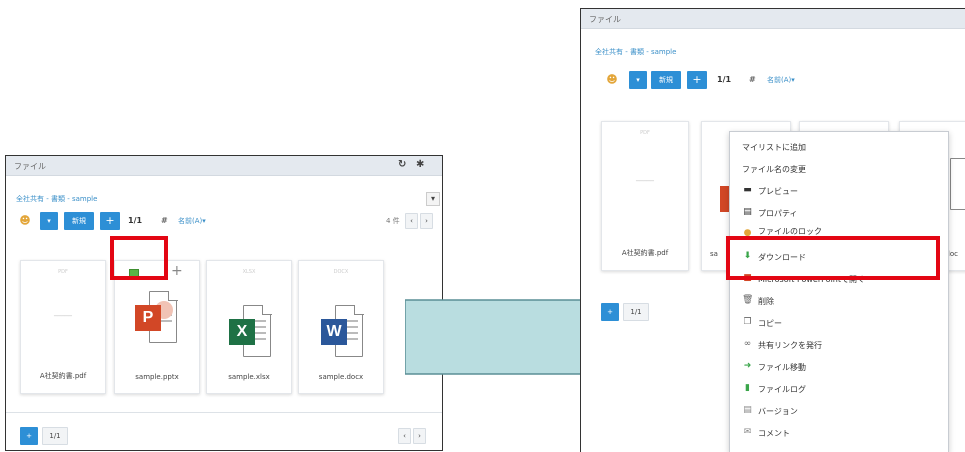 The width and height of the screenshot is (965, 452). I want to click on menu-share-link: ∞ 共有リンクを発行, so click(839, 345).